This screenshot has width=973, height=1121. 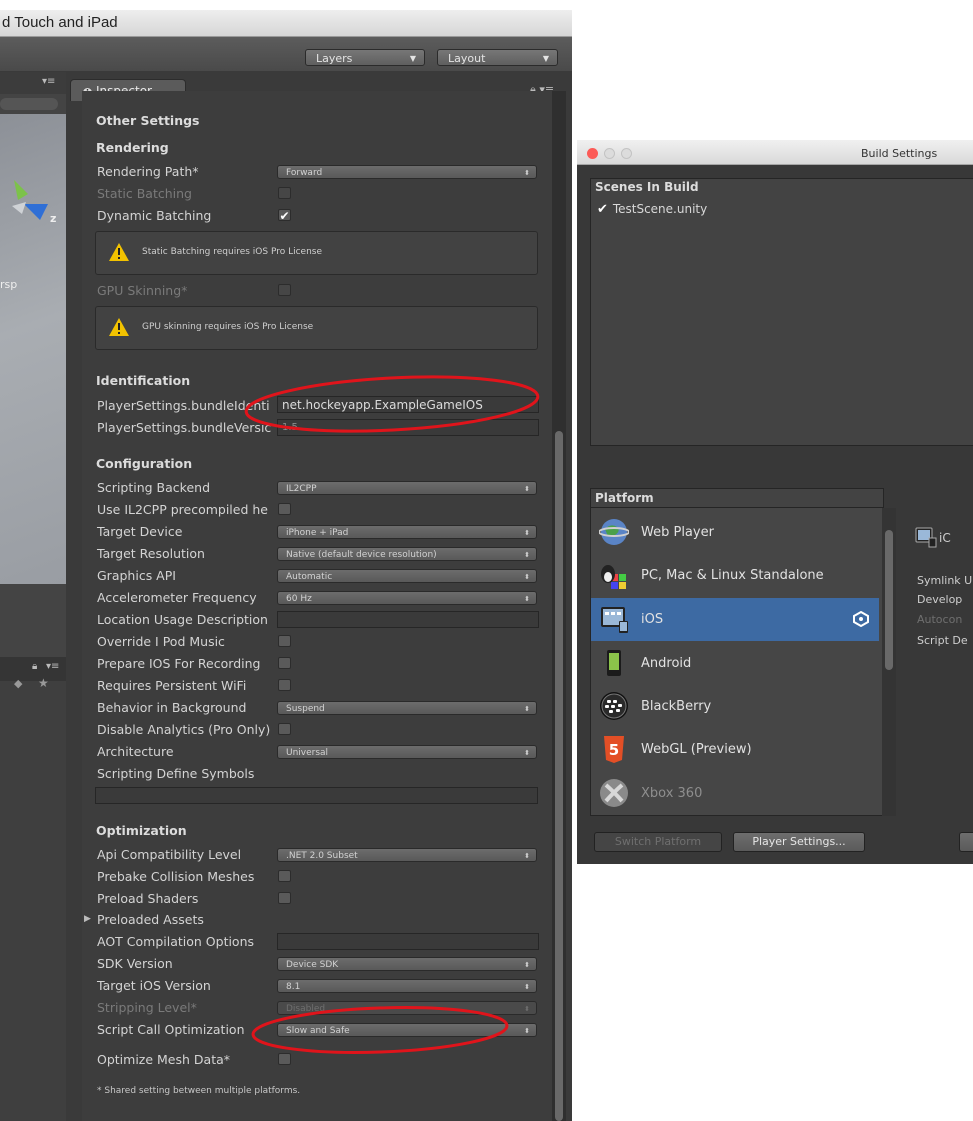 I want to click on platform-item-ios: iOS, so click(x=735, y=619).